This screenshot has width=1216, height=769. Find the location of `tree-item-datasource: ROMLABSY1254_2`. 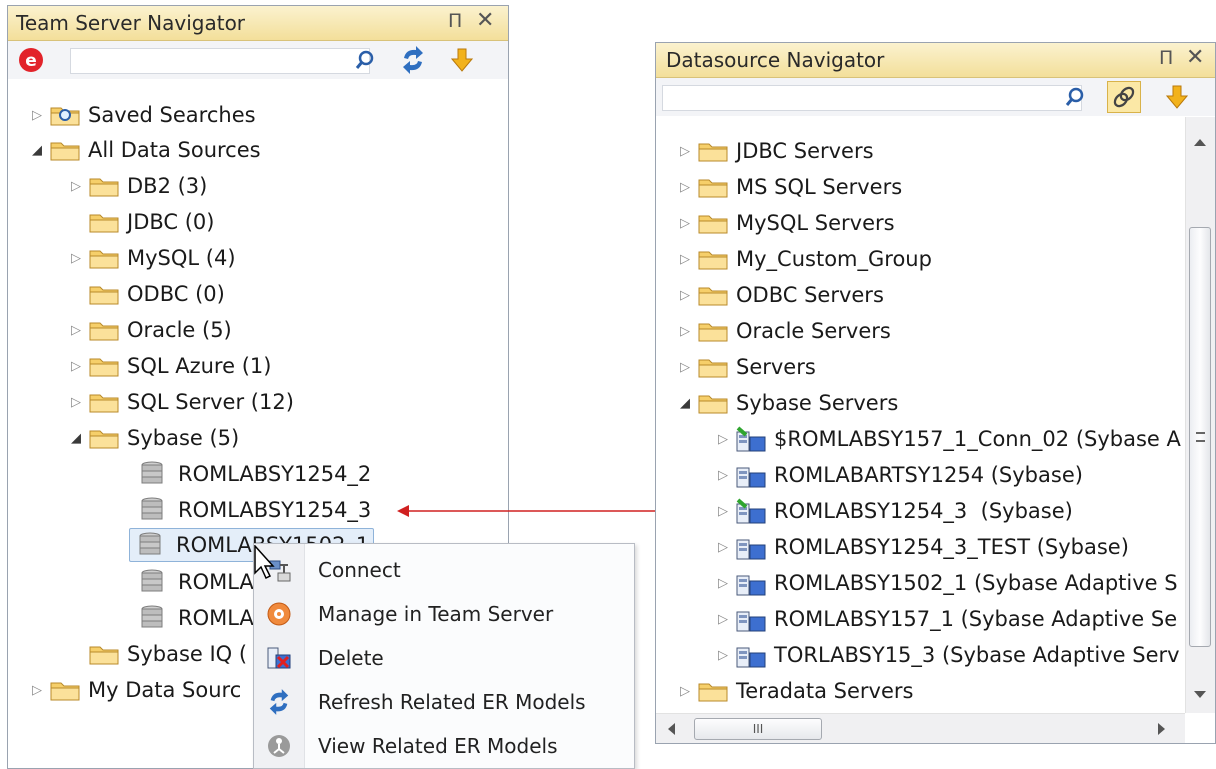

tree-item-datasource: ROMLABSY1254_2 is located at coordinates (253, 474).